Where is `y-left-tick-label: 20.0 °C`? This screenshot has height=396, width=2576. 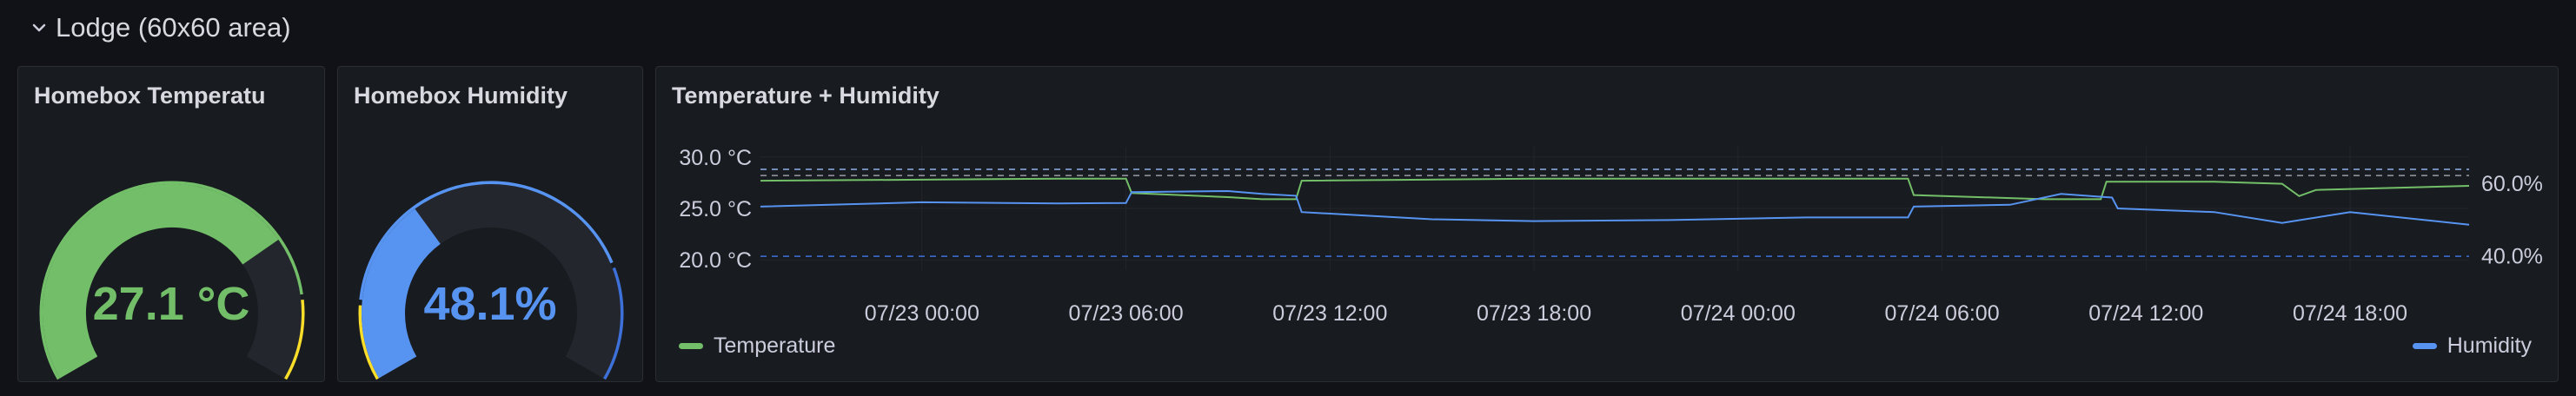
y-left-tick-label: 20.0 °C is located at coordinates (715, 261).